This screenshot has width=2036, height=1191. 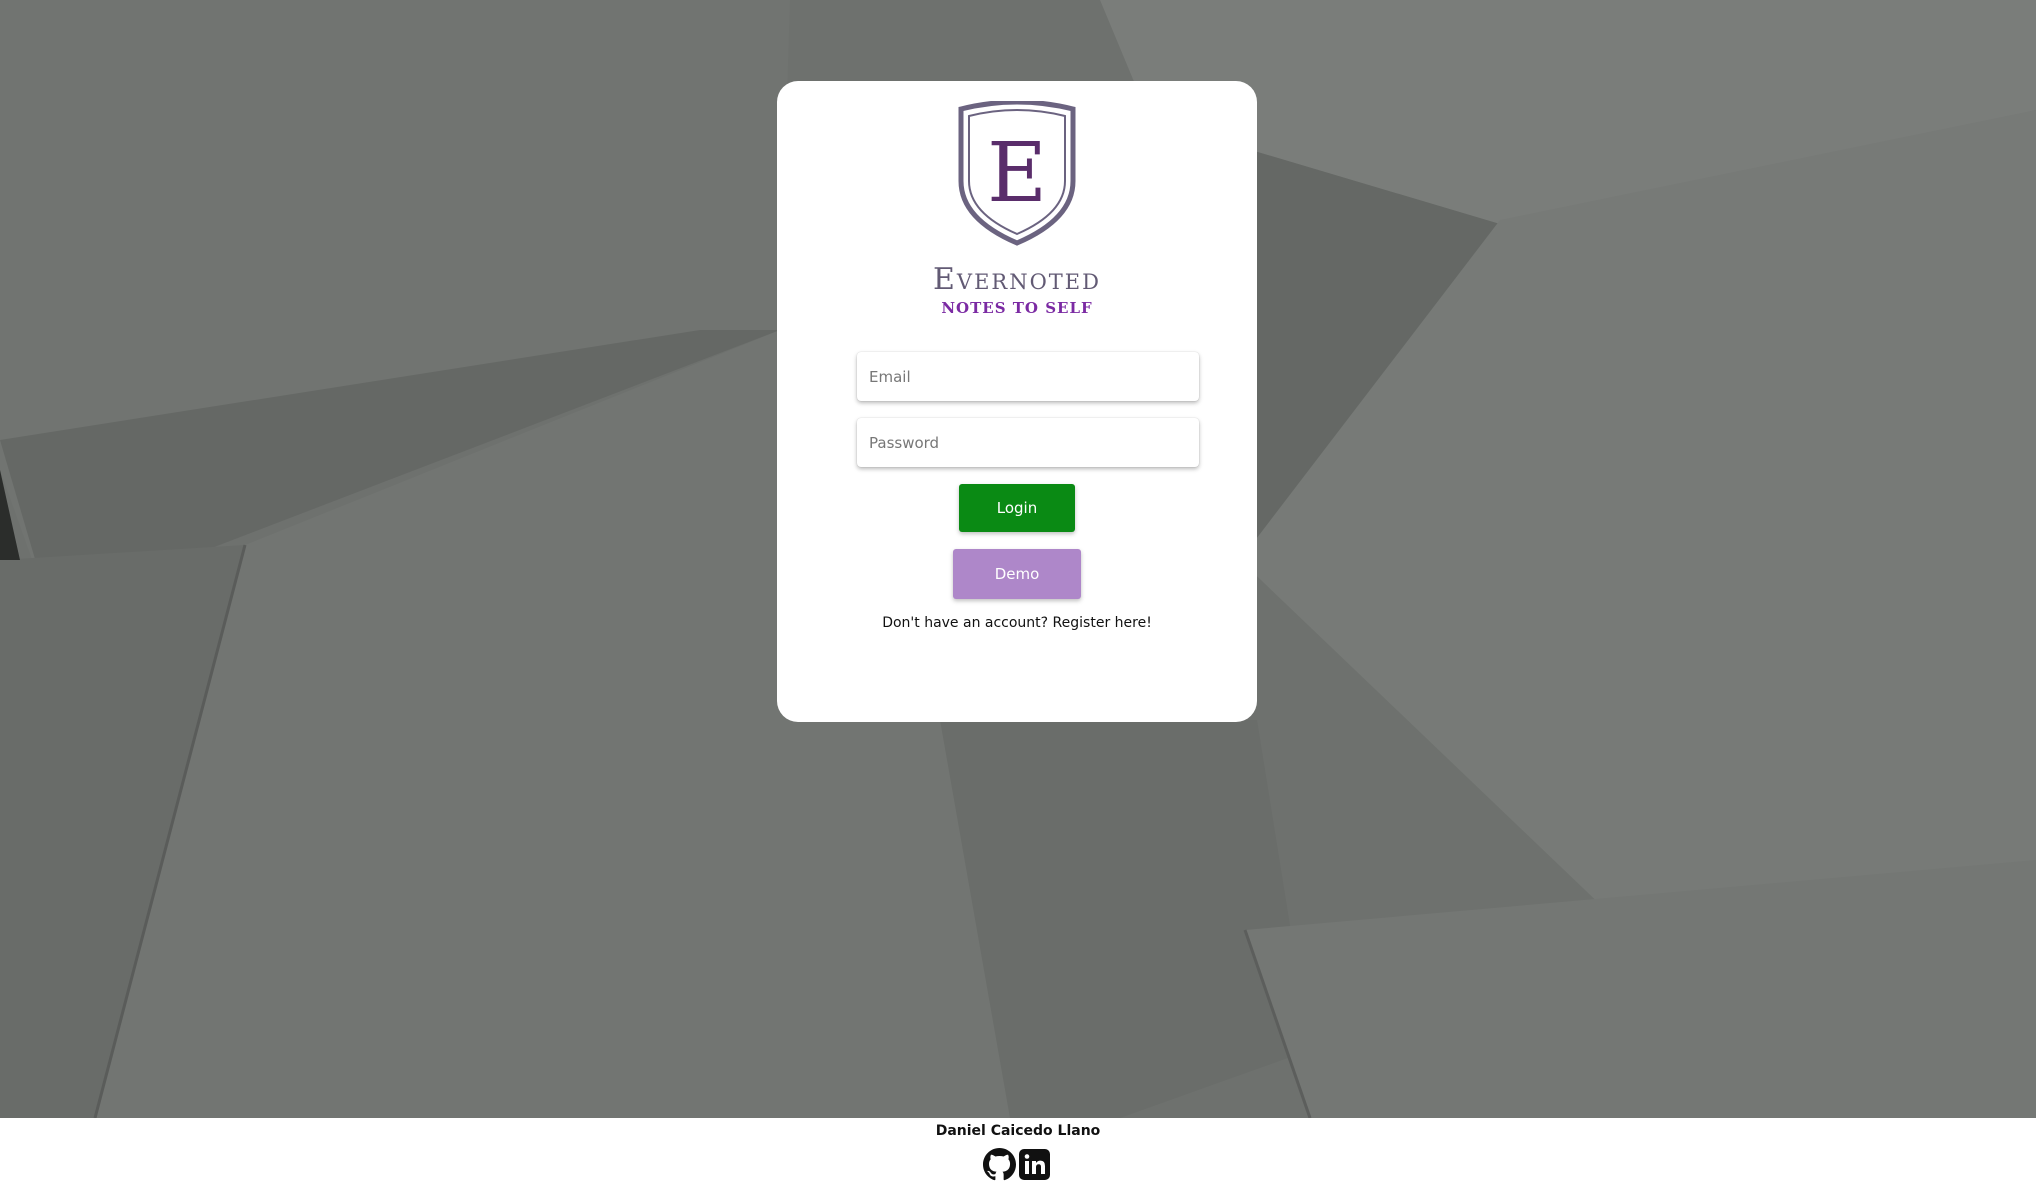 I want to click on svg-text: E, so click(x=1017, y=173).